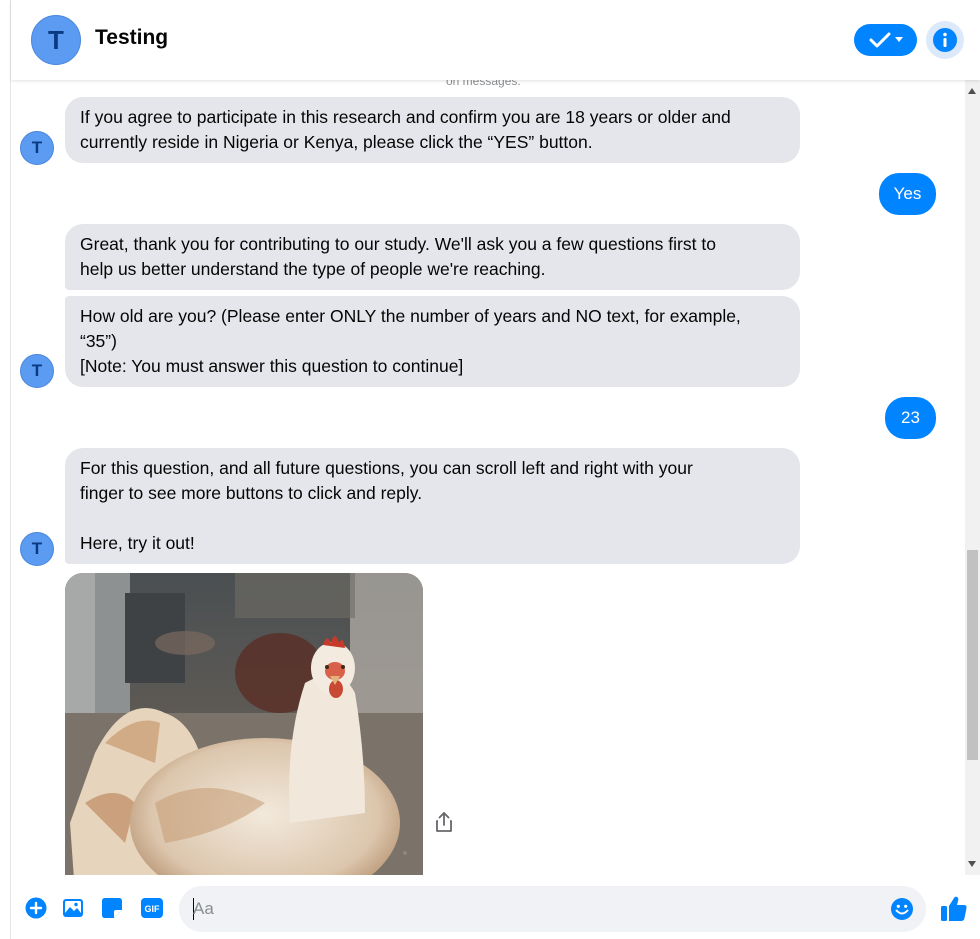  Describe the element at coordinates (907, 194) in the screenshot. I see `user-message: Yes` at that location.